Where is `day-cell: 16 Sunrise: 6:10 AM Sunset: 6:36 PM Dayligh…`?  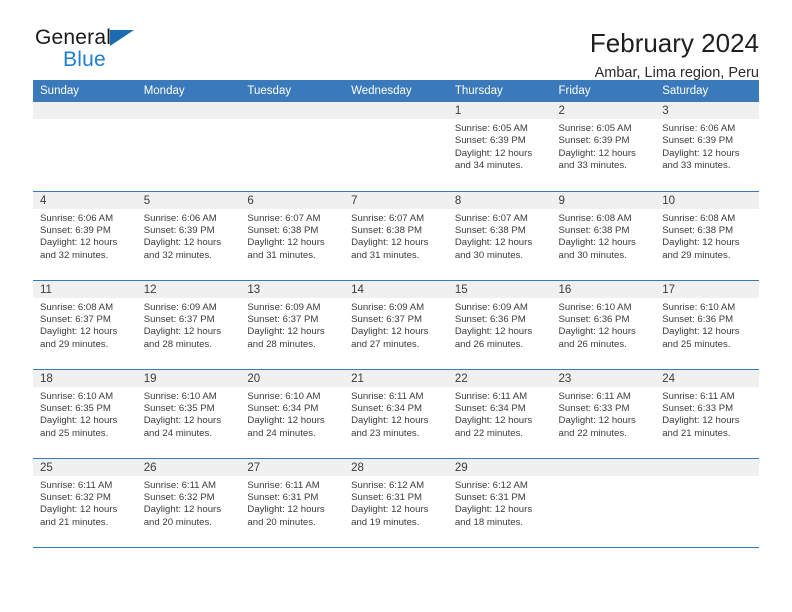 day-cell: 16 Sunrise: 6:10 AM Sunset: 6:36 PM Dayligh… is located at coordinates (603, 325).